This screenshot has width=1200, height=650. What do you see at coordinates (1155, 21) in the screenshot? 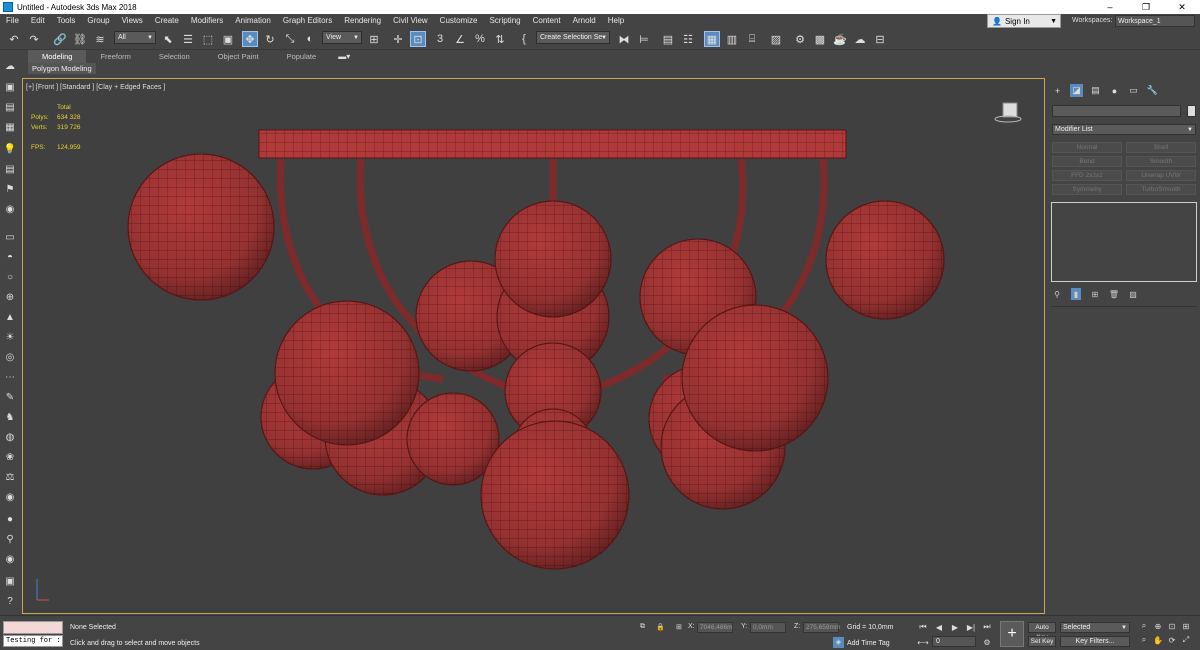
I see `workspace-dropdown: Workspace_1` at bounding box center [1155, 21].